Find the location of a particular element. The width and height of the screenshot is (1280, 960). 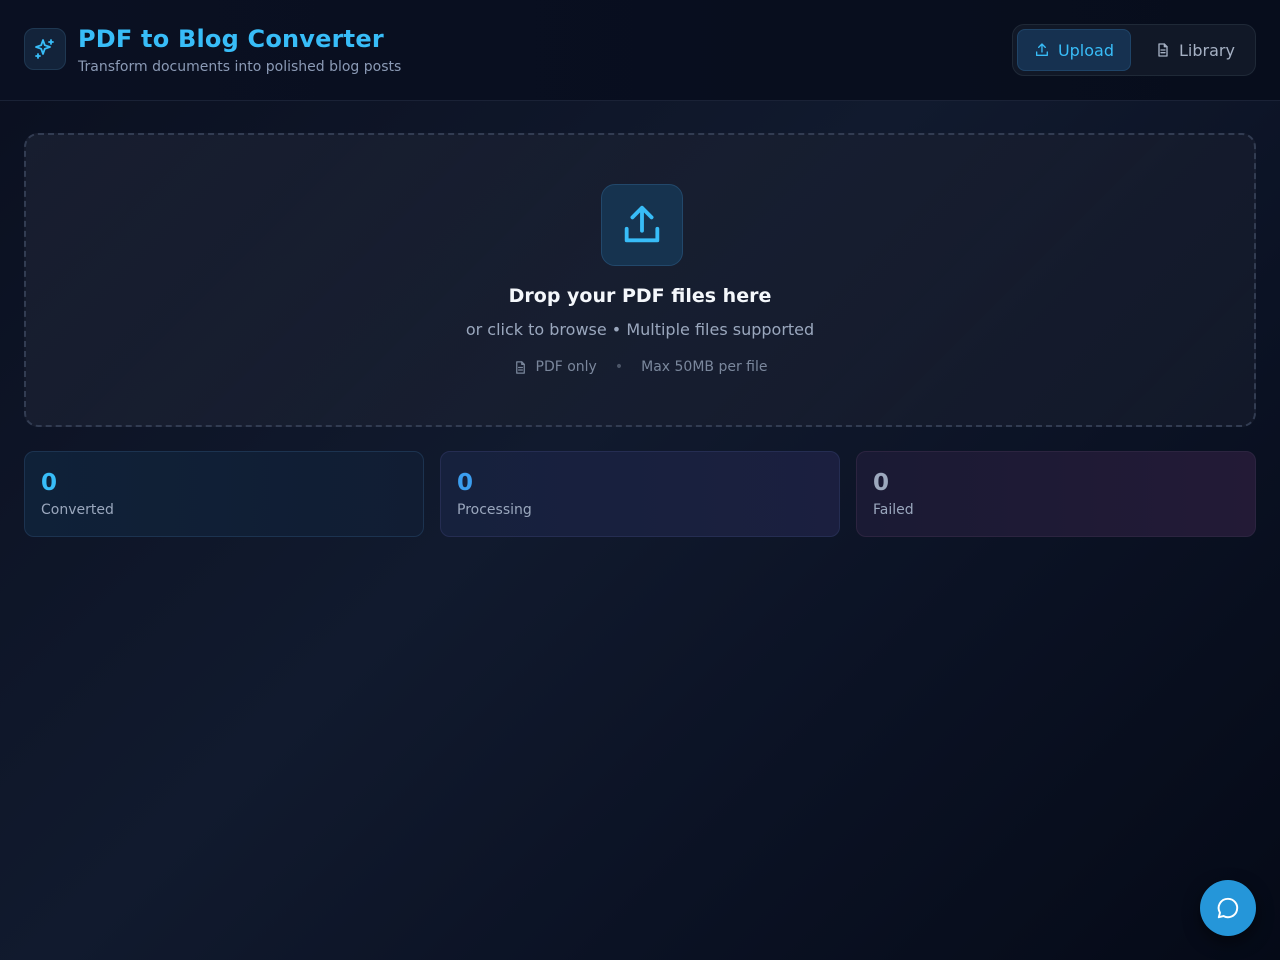

stat-card-converted: 0 Converted is located at coordinates (224, 494).